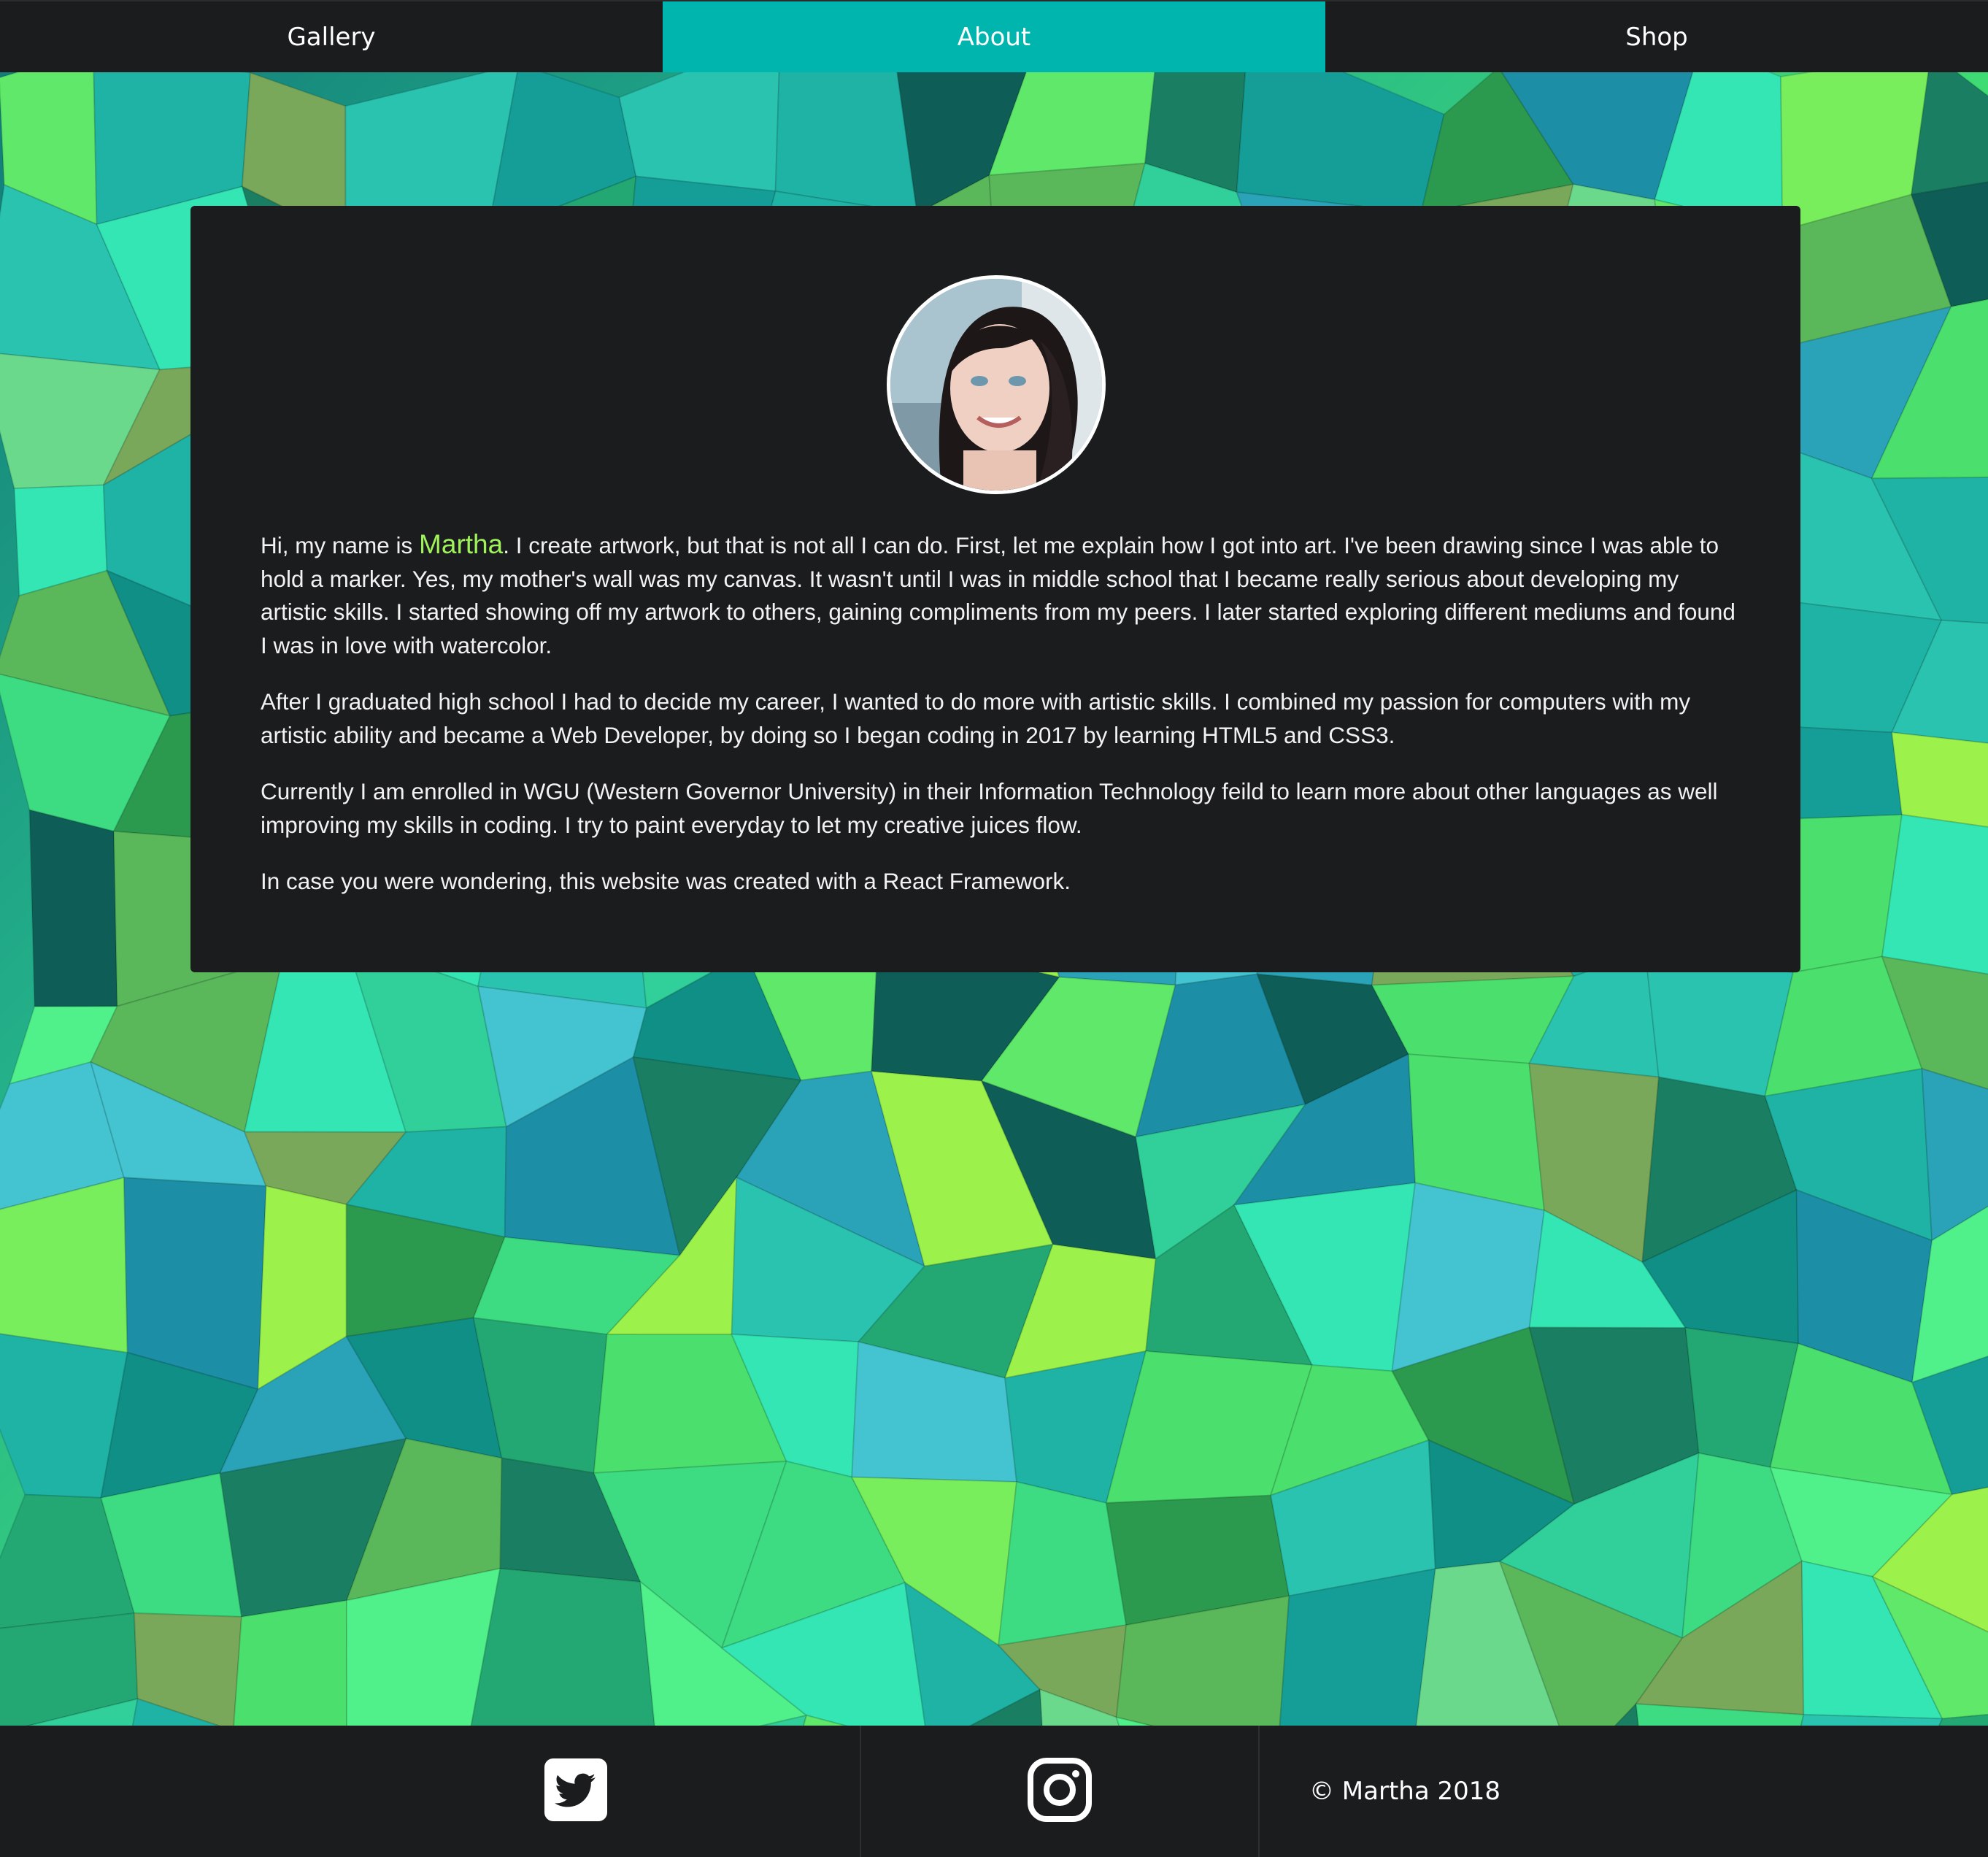  Describe the element at coordinates (340, 545) in the screenshot. I see `intro-before: Hi, my name is` at that location.